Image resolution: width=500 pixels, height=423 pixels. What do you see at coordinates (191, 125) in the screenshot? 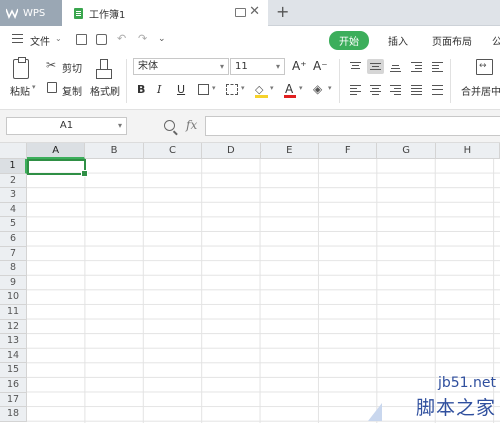
I see `insert-function-button: fx` at bounding box center [191, 125].